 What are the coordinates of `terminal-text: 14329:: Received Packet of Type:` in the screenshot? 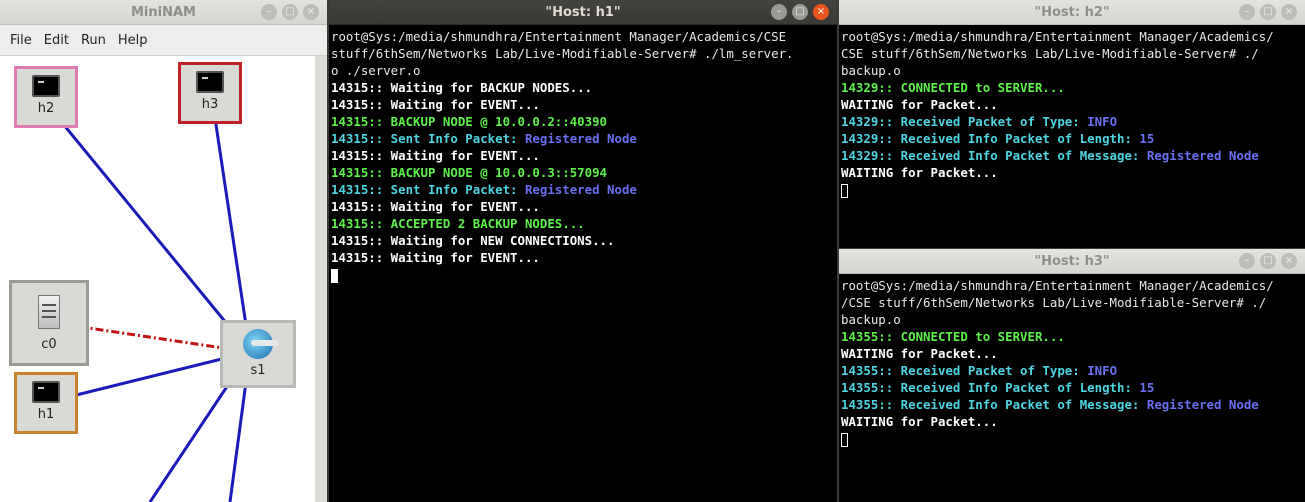 It's located at (964, 121).